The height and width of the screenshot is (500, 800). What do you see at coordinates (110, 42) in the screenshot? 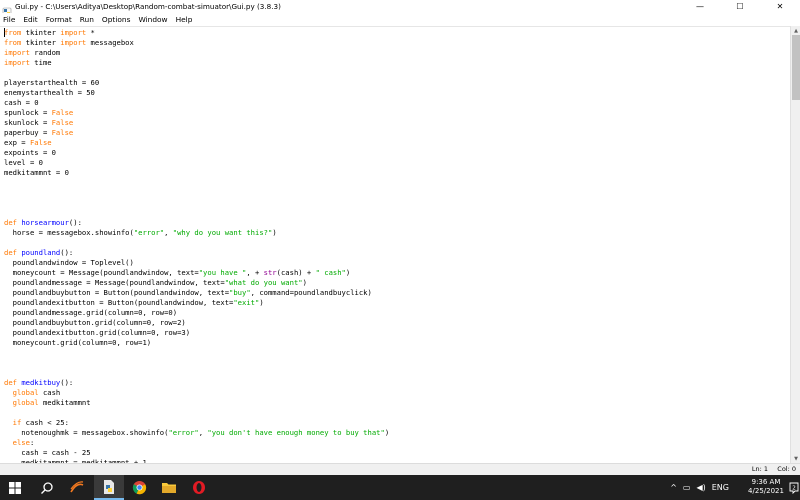
I see `code-token: messagebox` at bounding box center [110, 42].